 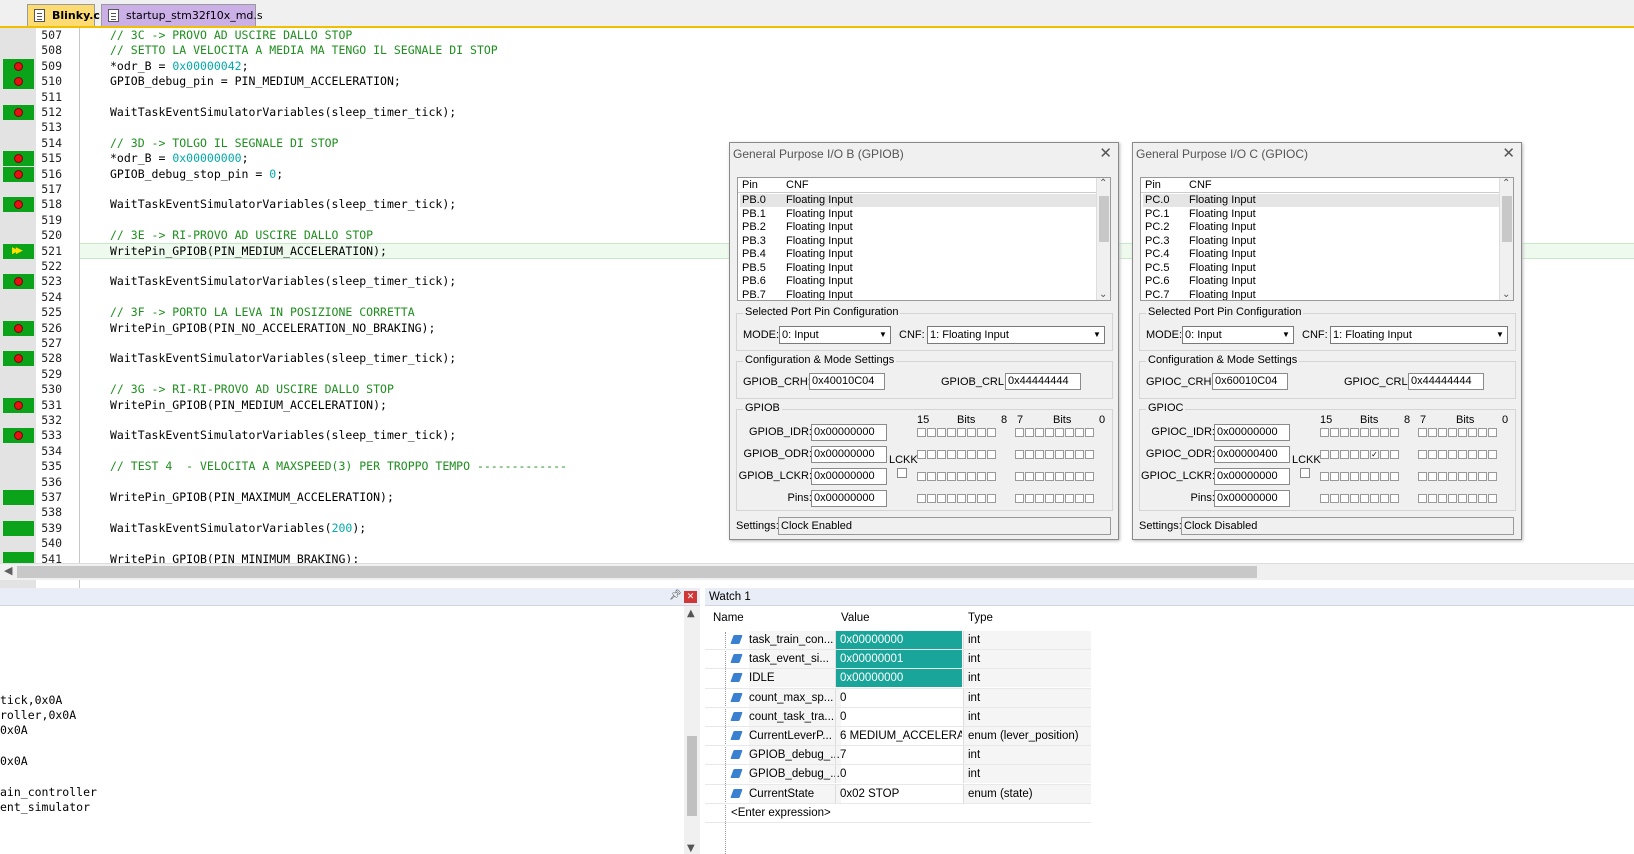 What do you see at coordinates (918, 254) in the screenshot?
I see `pin-row: PB.4 Floating Input` at bounding box center [918, 254].